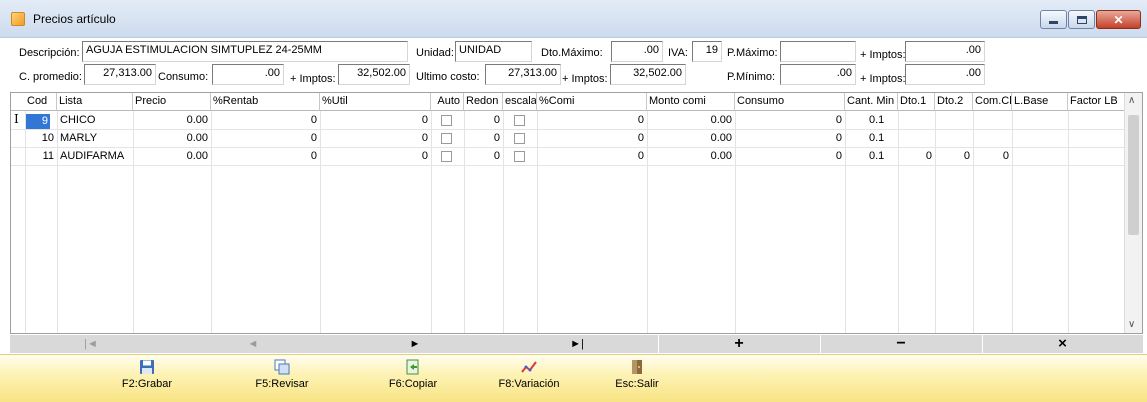 This screenshot has width=1147, height=402. I want to click on cell-cod-selected: 9, so click(38, 121).